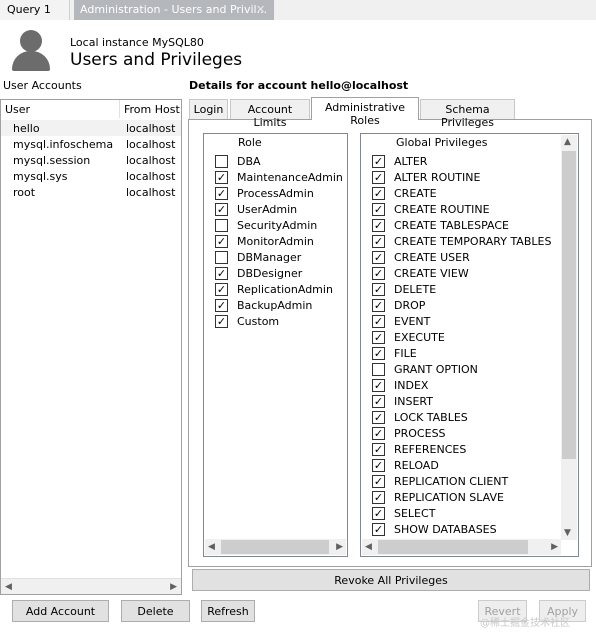 The width and height of the screenshot is (596, 632). Describe the element at coordinates (208, 109) in the screenshot. I see `tab-login: Login` at that location.